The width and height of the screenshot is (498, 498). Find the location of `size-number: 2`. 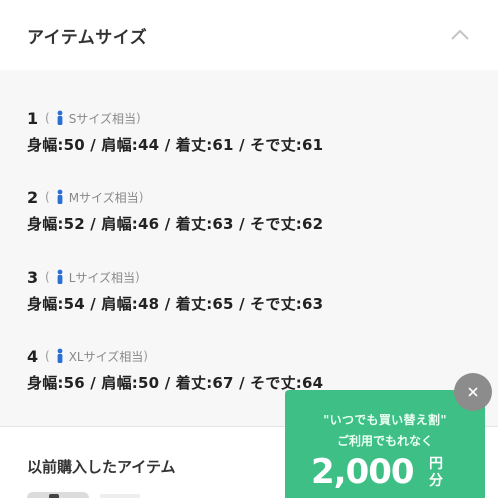

size-number: 2 is located at coordinates (33, 197).